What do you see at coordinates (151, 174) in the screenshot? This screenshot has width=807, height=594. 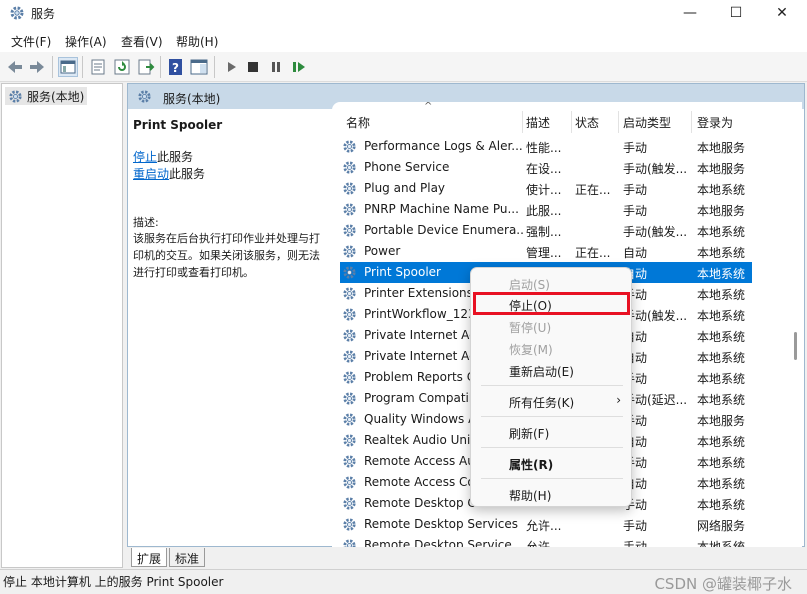 I see `restart-service-link: 重启动` at bounding box center [151, 174].